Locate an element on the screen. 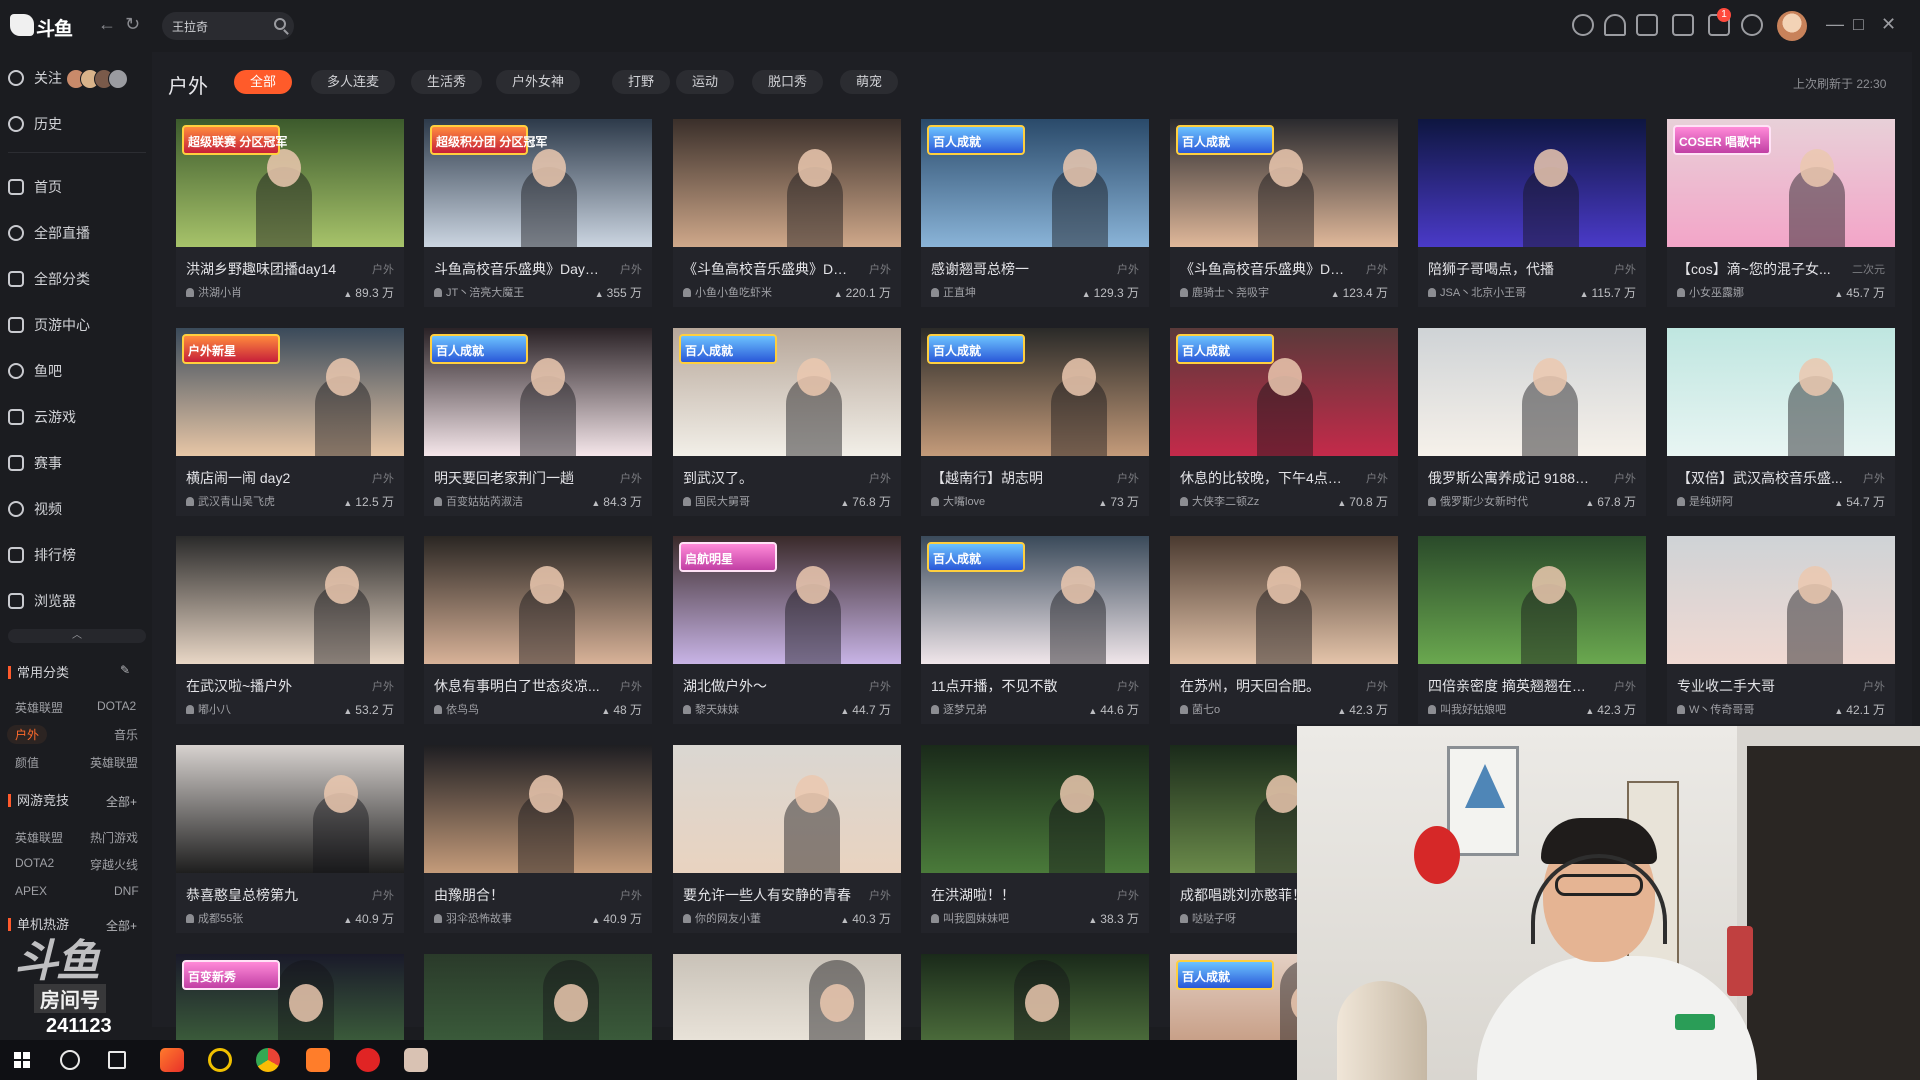 Image resolution: width=1920 pixels, height=1080 pixels. avatar-app-icon is located at coordinates (416, 1060).